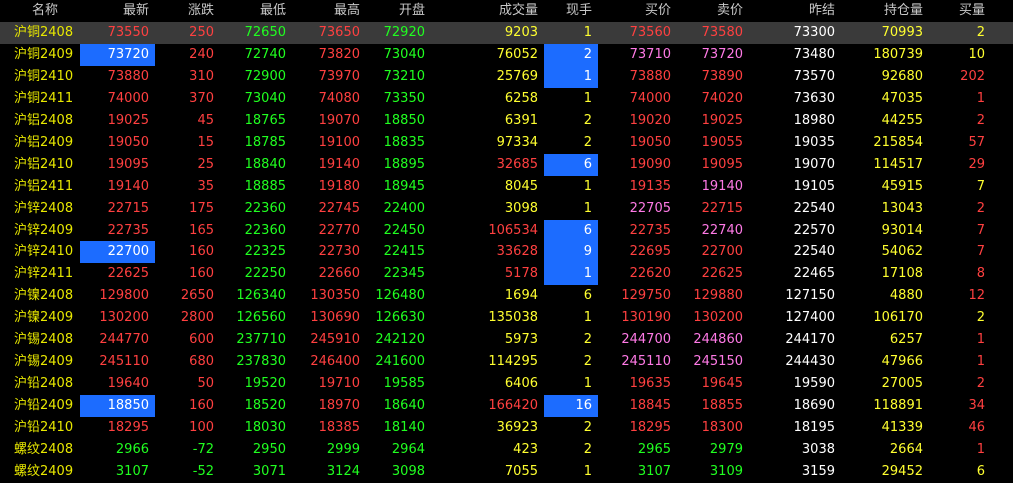 Image resolution: width=1013 pixels, height=483 pixels. I want to click on cell-high: 19140, so click(339, 164).